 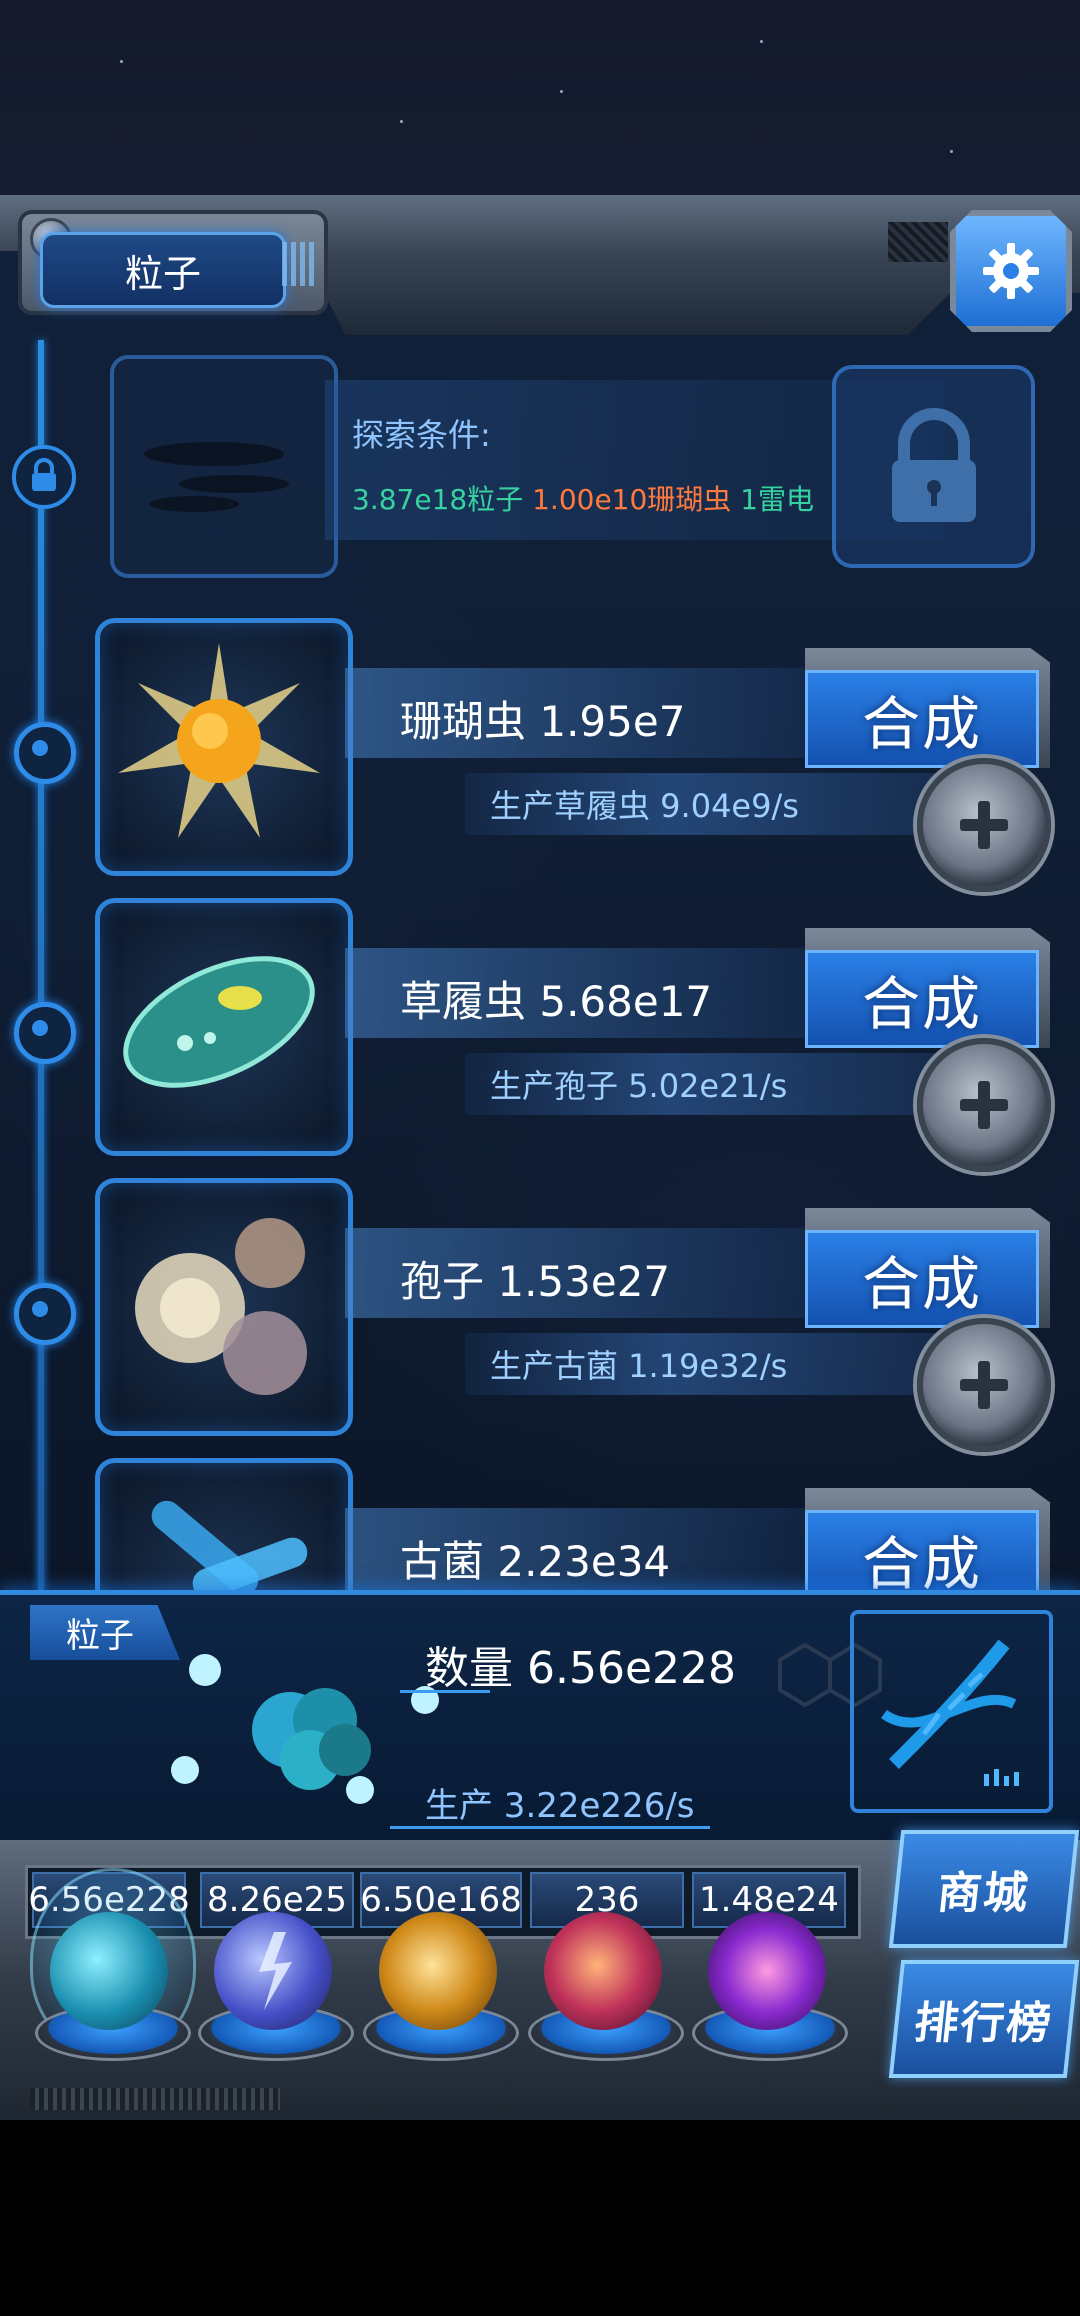 What do you see at coordinates (639, 1366) in the screenshot?
I see `creature-production: 生产古菌 1.19e32/s` at bounding box center [639, 1366].